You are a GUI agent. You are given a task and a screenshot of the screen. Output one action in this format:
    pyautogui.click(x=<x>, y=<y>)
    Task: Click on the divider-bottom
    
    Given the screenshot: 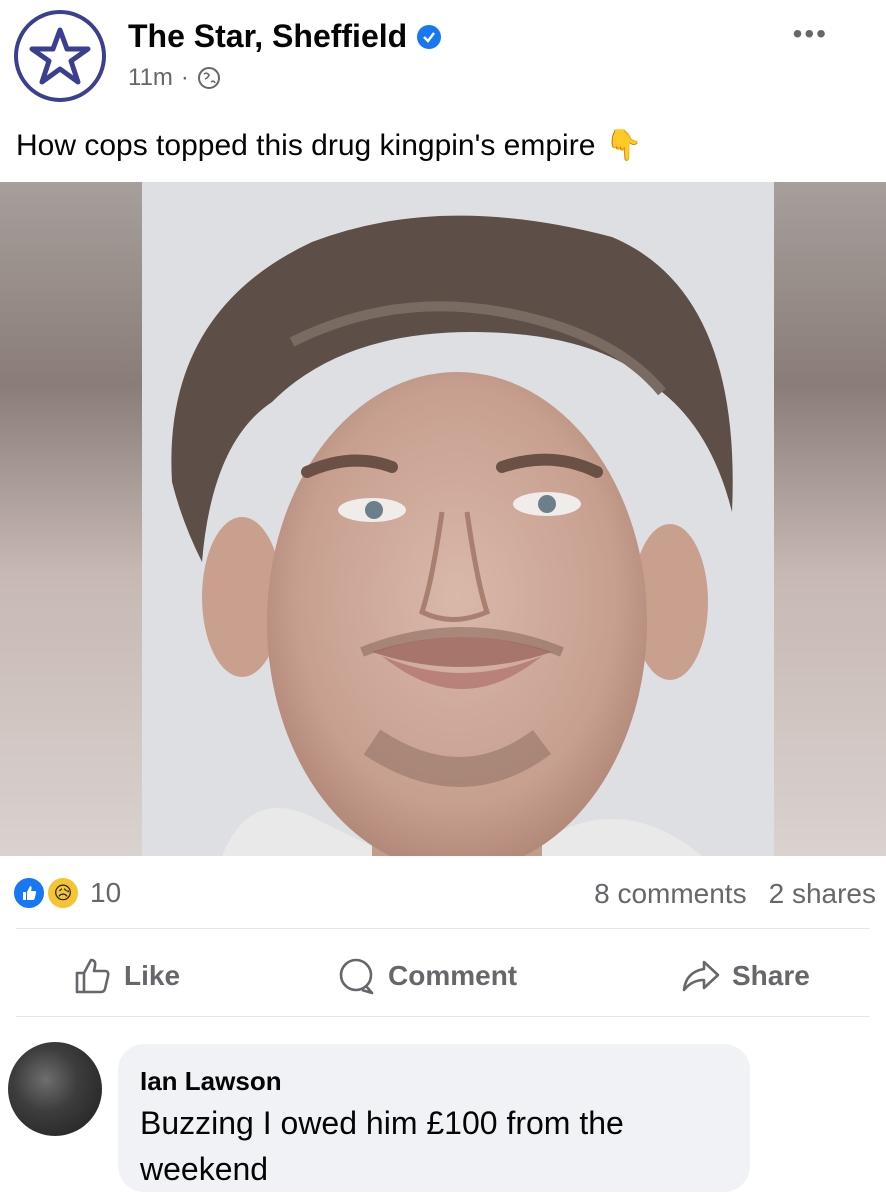 What is the action you would take?
    pyautogui.click(x=443, y=1016)
    